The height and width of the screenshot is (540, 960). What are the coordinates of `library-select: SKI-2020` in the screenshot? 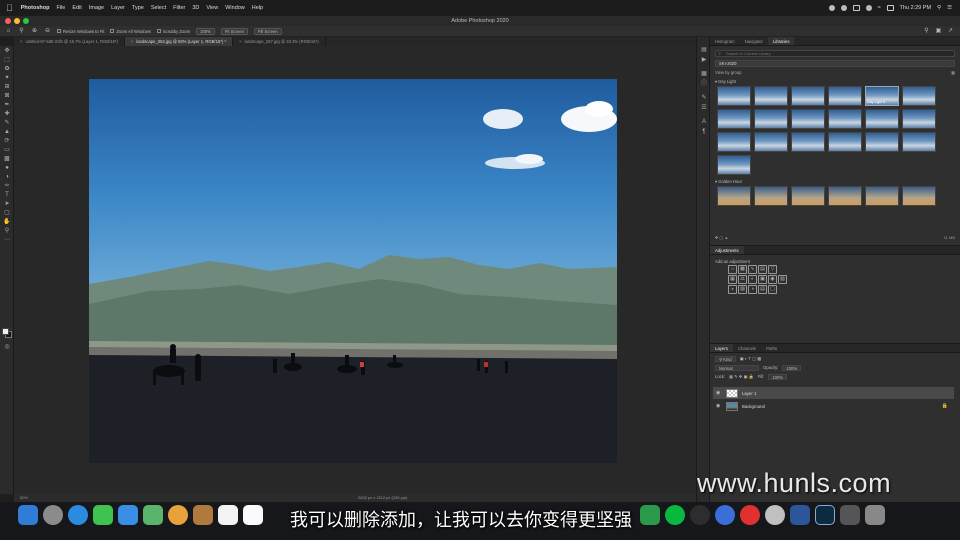 It's located at (835, 63).